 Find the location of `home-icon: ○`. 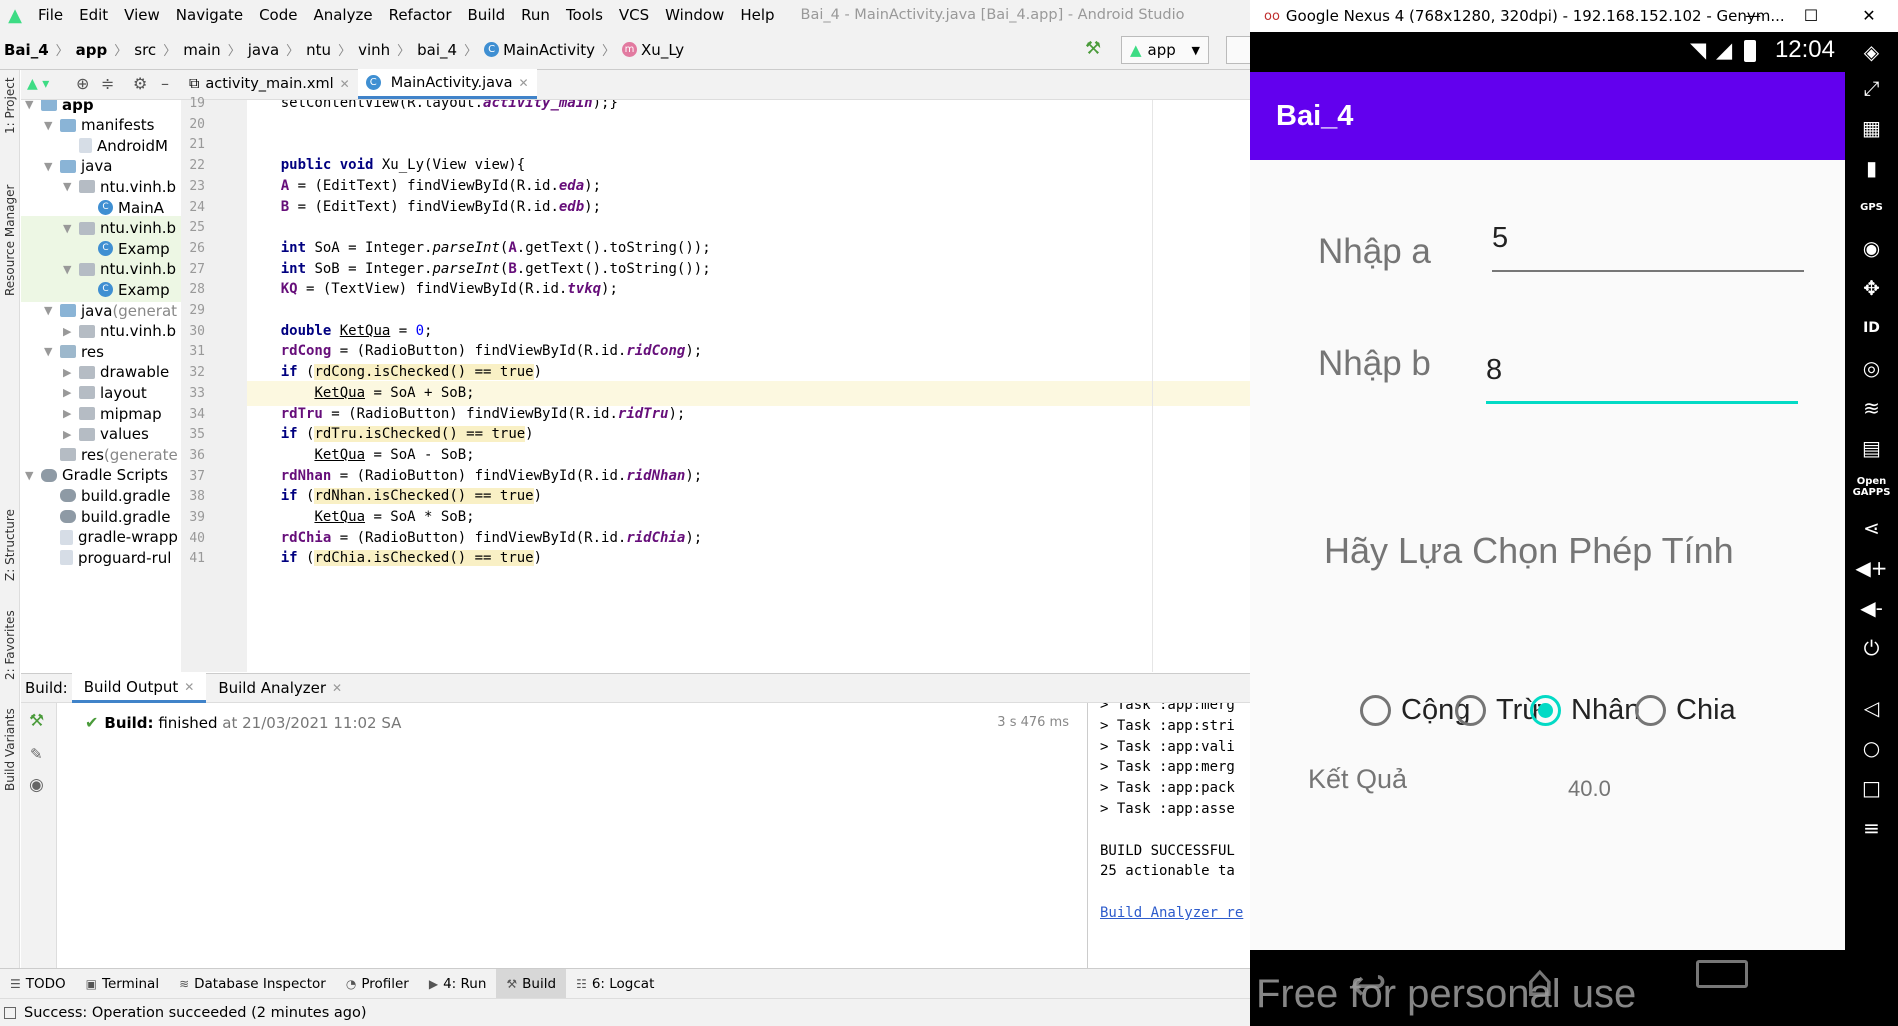

home-icon: ○ is located at coordinates (1871, 748).